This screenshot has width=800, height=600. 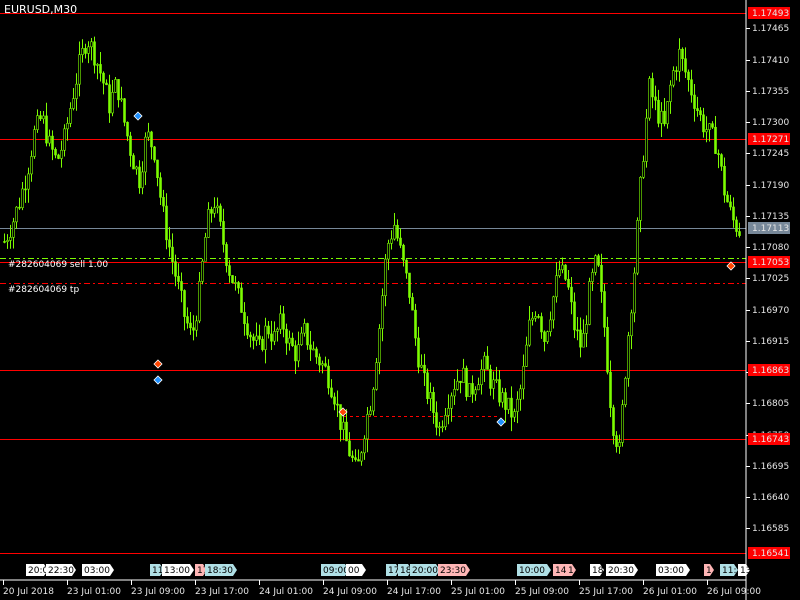 I want to click on price-tick-label: 1.16970, so click(x=770, y=311).